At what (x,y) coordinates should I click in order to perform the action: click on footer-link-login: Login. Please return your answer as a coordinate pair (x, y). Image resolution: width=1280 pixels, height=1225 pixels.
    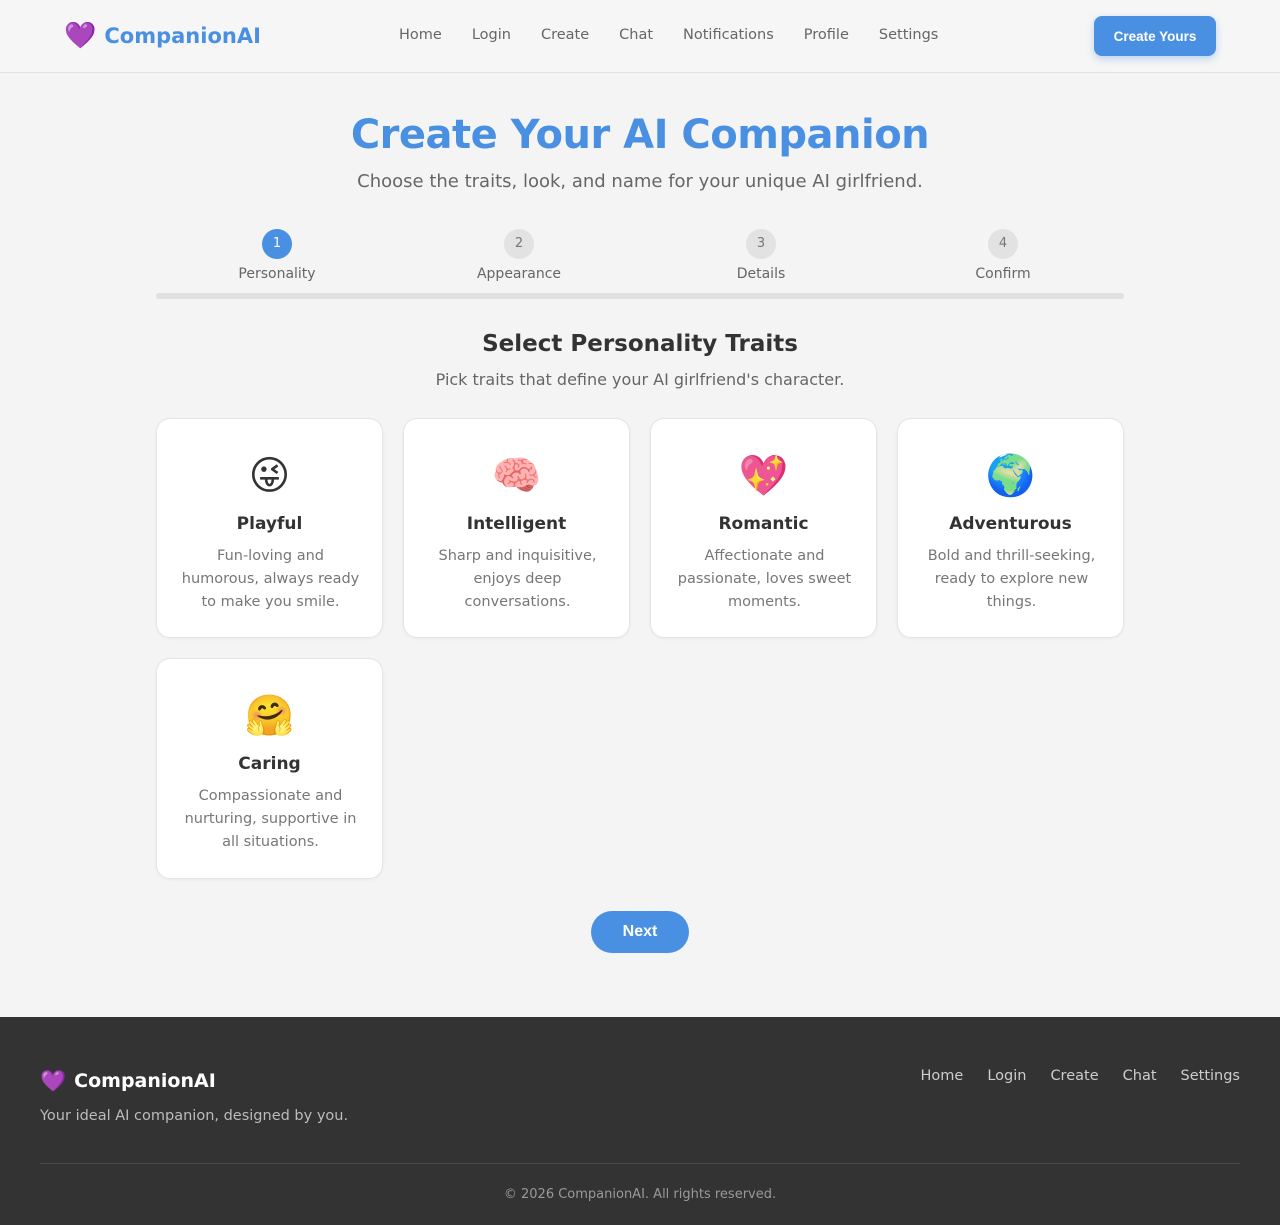
    Looking at the image, I should click on (1006, 1076).